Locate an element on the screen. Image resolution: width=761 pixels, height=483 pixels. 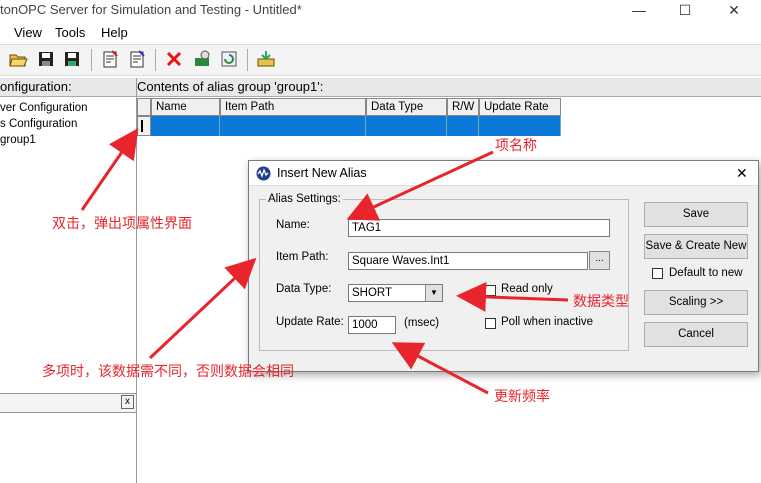
annotation-data-type: 数据类型 is located at coordinates (601, 301).